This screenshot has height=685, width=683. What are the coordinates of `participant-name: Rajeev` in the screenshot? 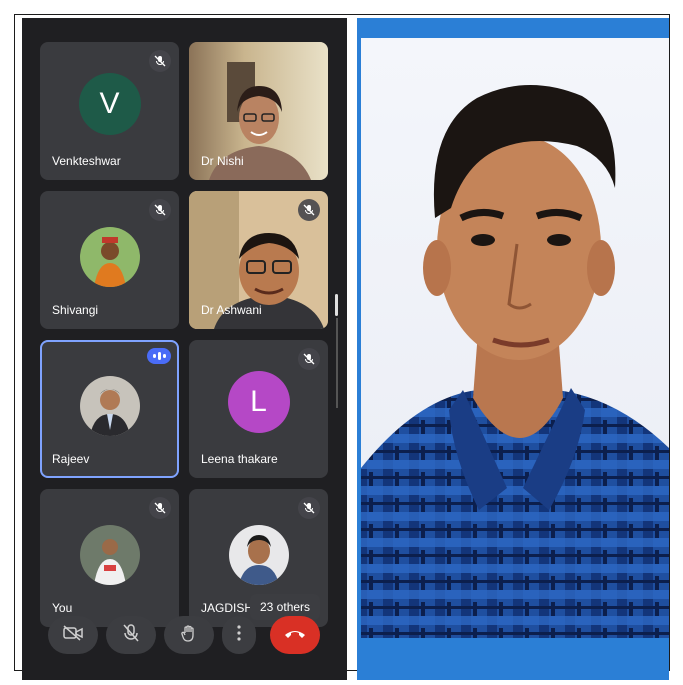 It's located at (71, 459).